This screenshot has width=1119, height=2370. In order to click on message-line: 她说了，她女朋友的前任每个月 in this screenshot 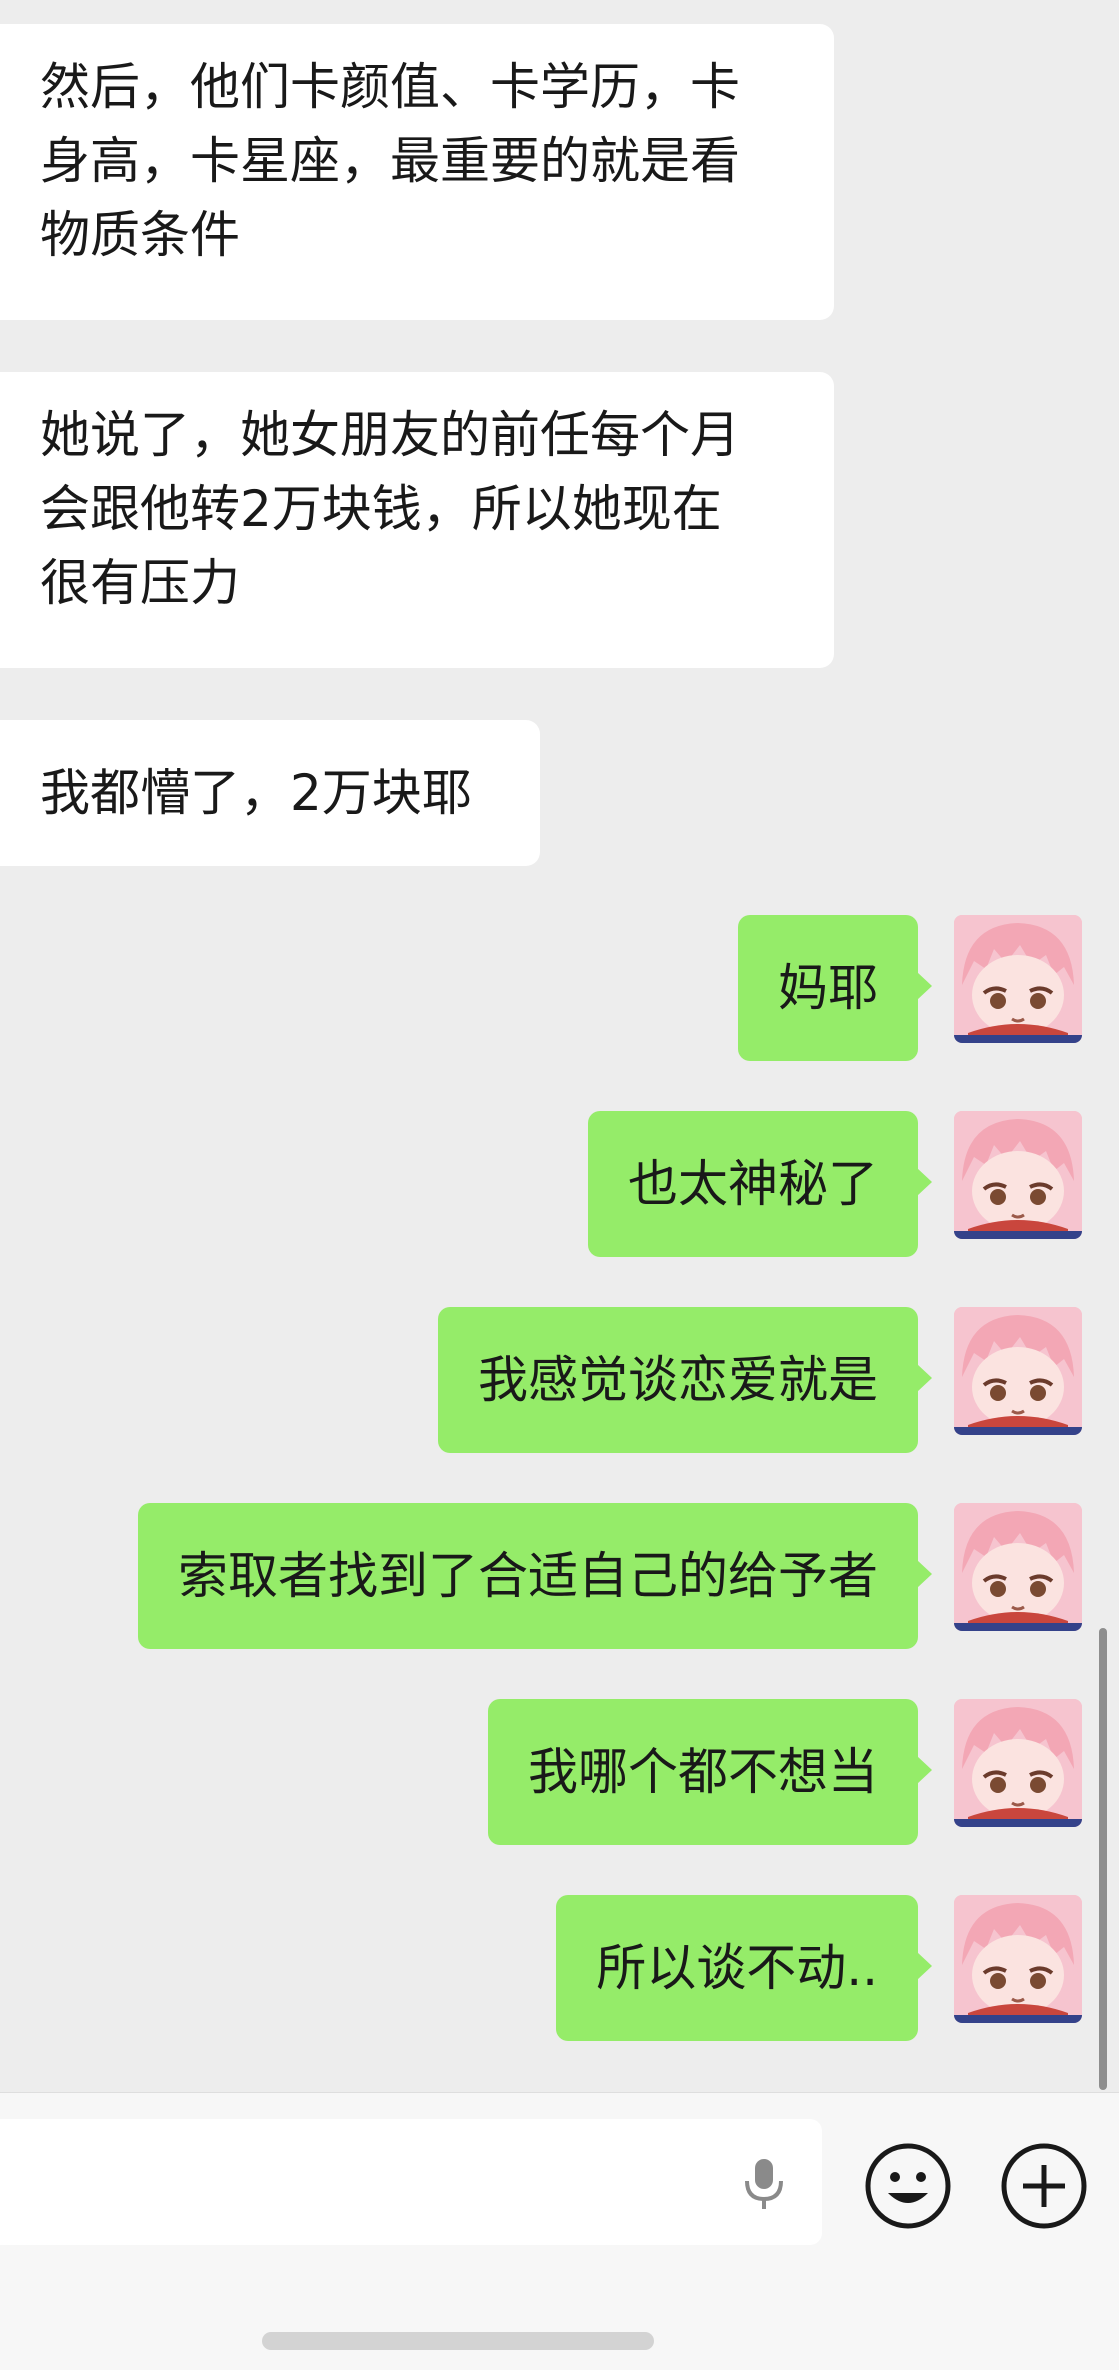, I will do `click(390, 435)`.